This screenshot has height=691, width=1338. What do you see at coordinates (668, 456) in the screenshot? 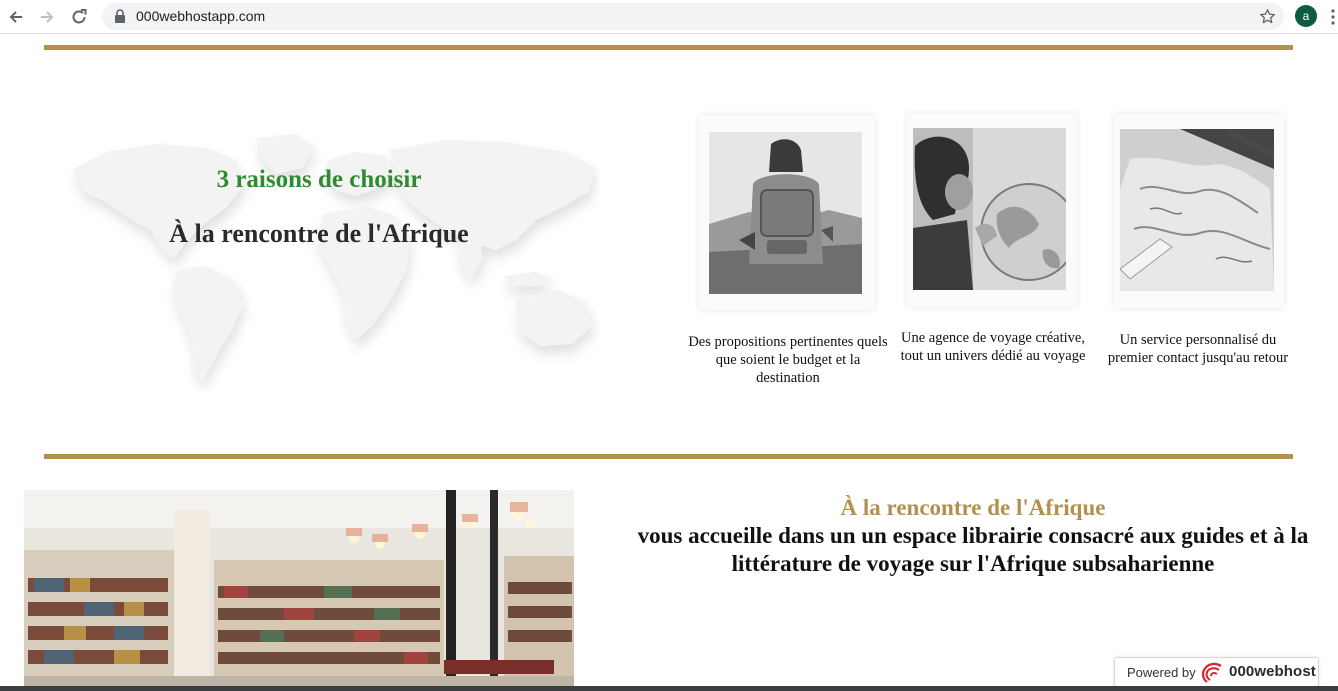
I see `gold-divider-middle` at bounding box center [668, 456].